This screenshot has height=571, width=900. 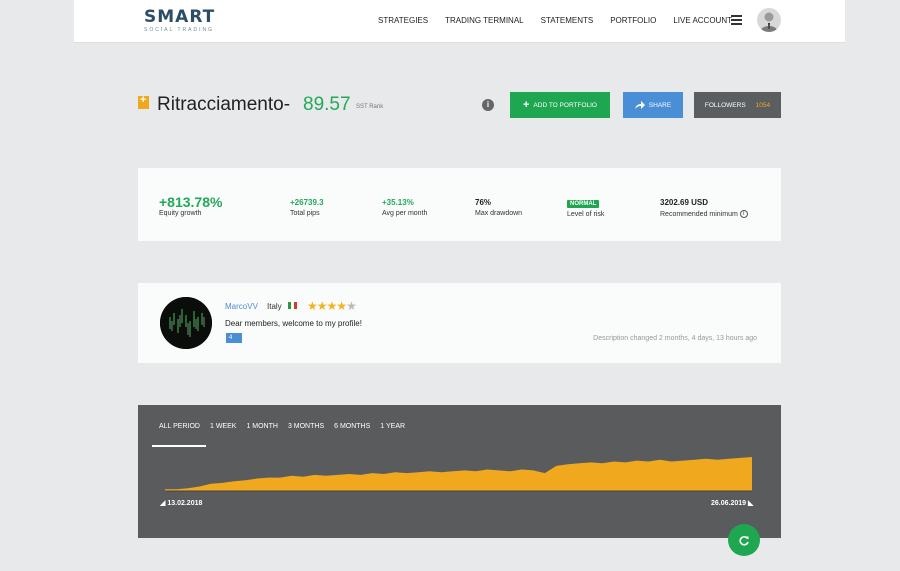 I want to click on user-avatar, so click(x=769, y=20).